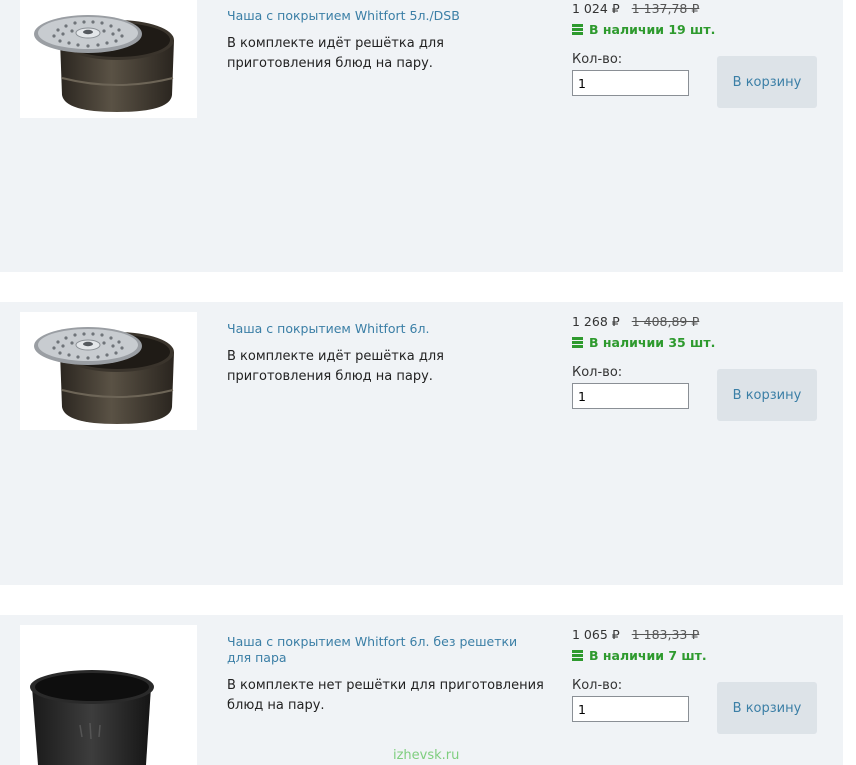 The image size is (856, 765). Describe the element at coordinates (648, 655) in the screenshot. I see `stock-text: В наличии 7 шт.` at that location.